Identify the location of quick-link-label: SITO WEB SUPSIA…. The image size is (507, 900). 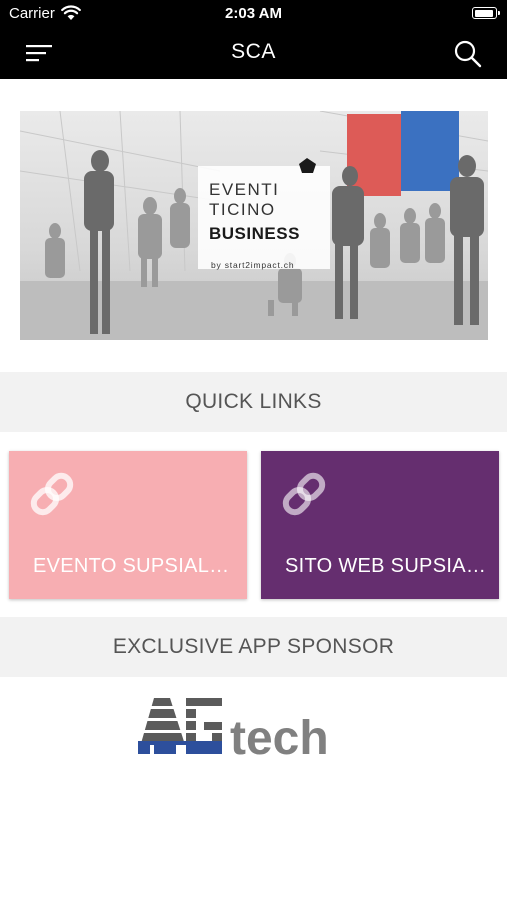
(386, 566).